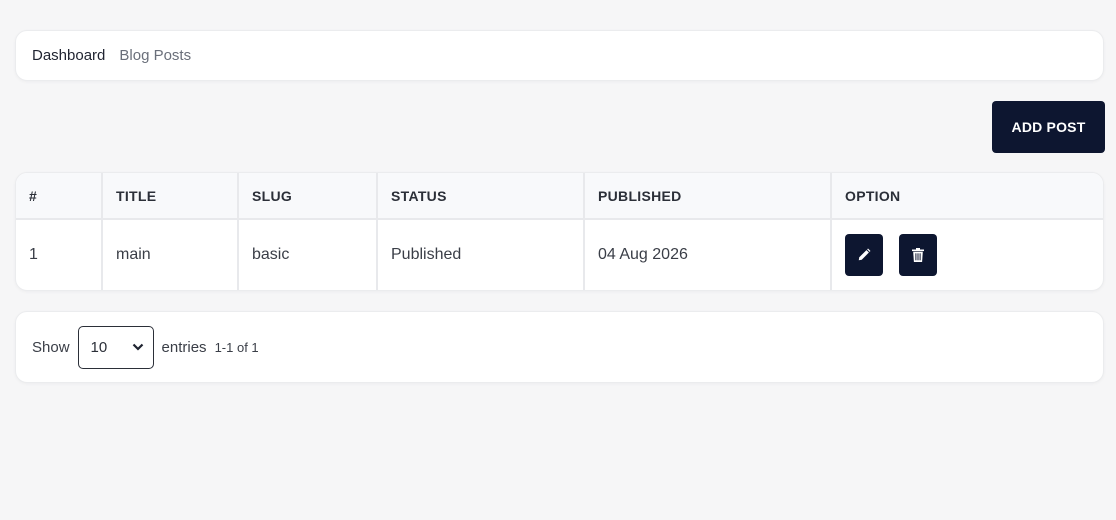 The height and width of the screenshot is (520, 1116). Describe the element at coordinates (1048, 127) in the screenshot. I see `add-post-button: ADD POST` at that location.